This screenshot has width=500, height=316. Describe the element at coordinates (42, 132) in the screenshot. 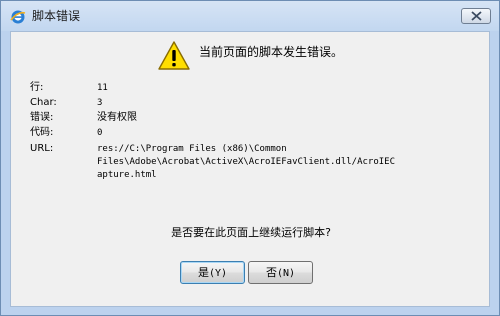

I see `code-label: 代码:` at that location.